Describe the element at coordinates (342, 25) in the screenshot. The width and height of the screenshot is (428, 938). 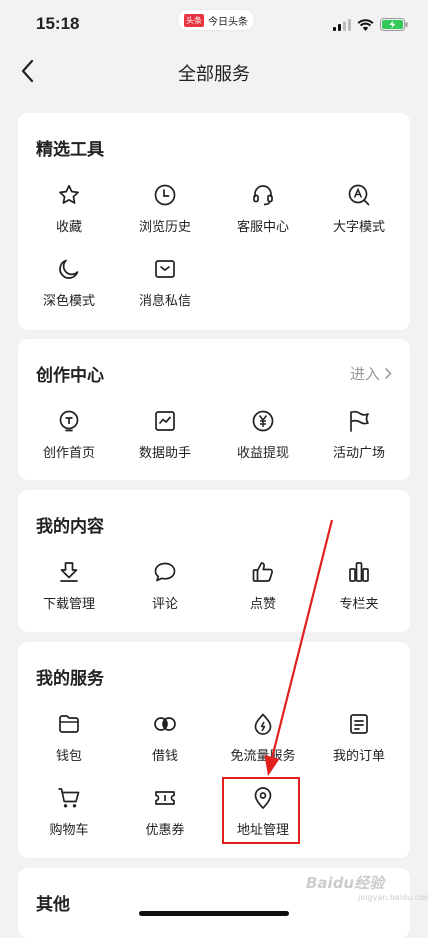
I see `signal-icon` at that location.